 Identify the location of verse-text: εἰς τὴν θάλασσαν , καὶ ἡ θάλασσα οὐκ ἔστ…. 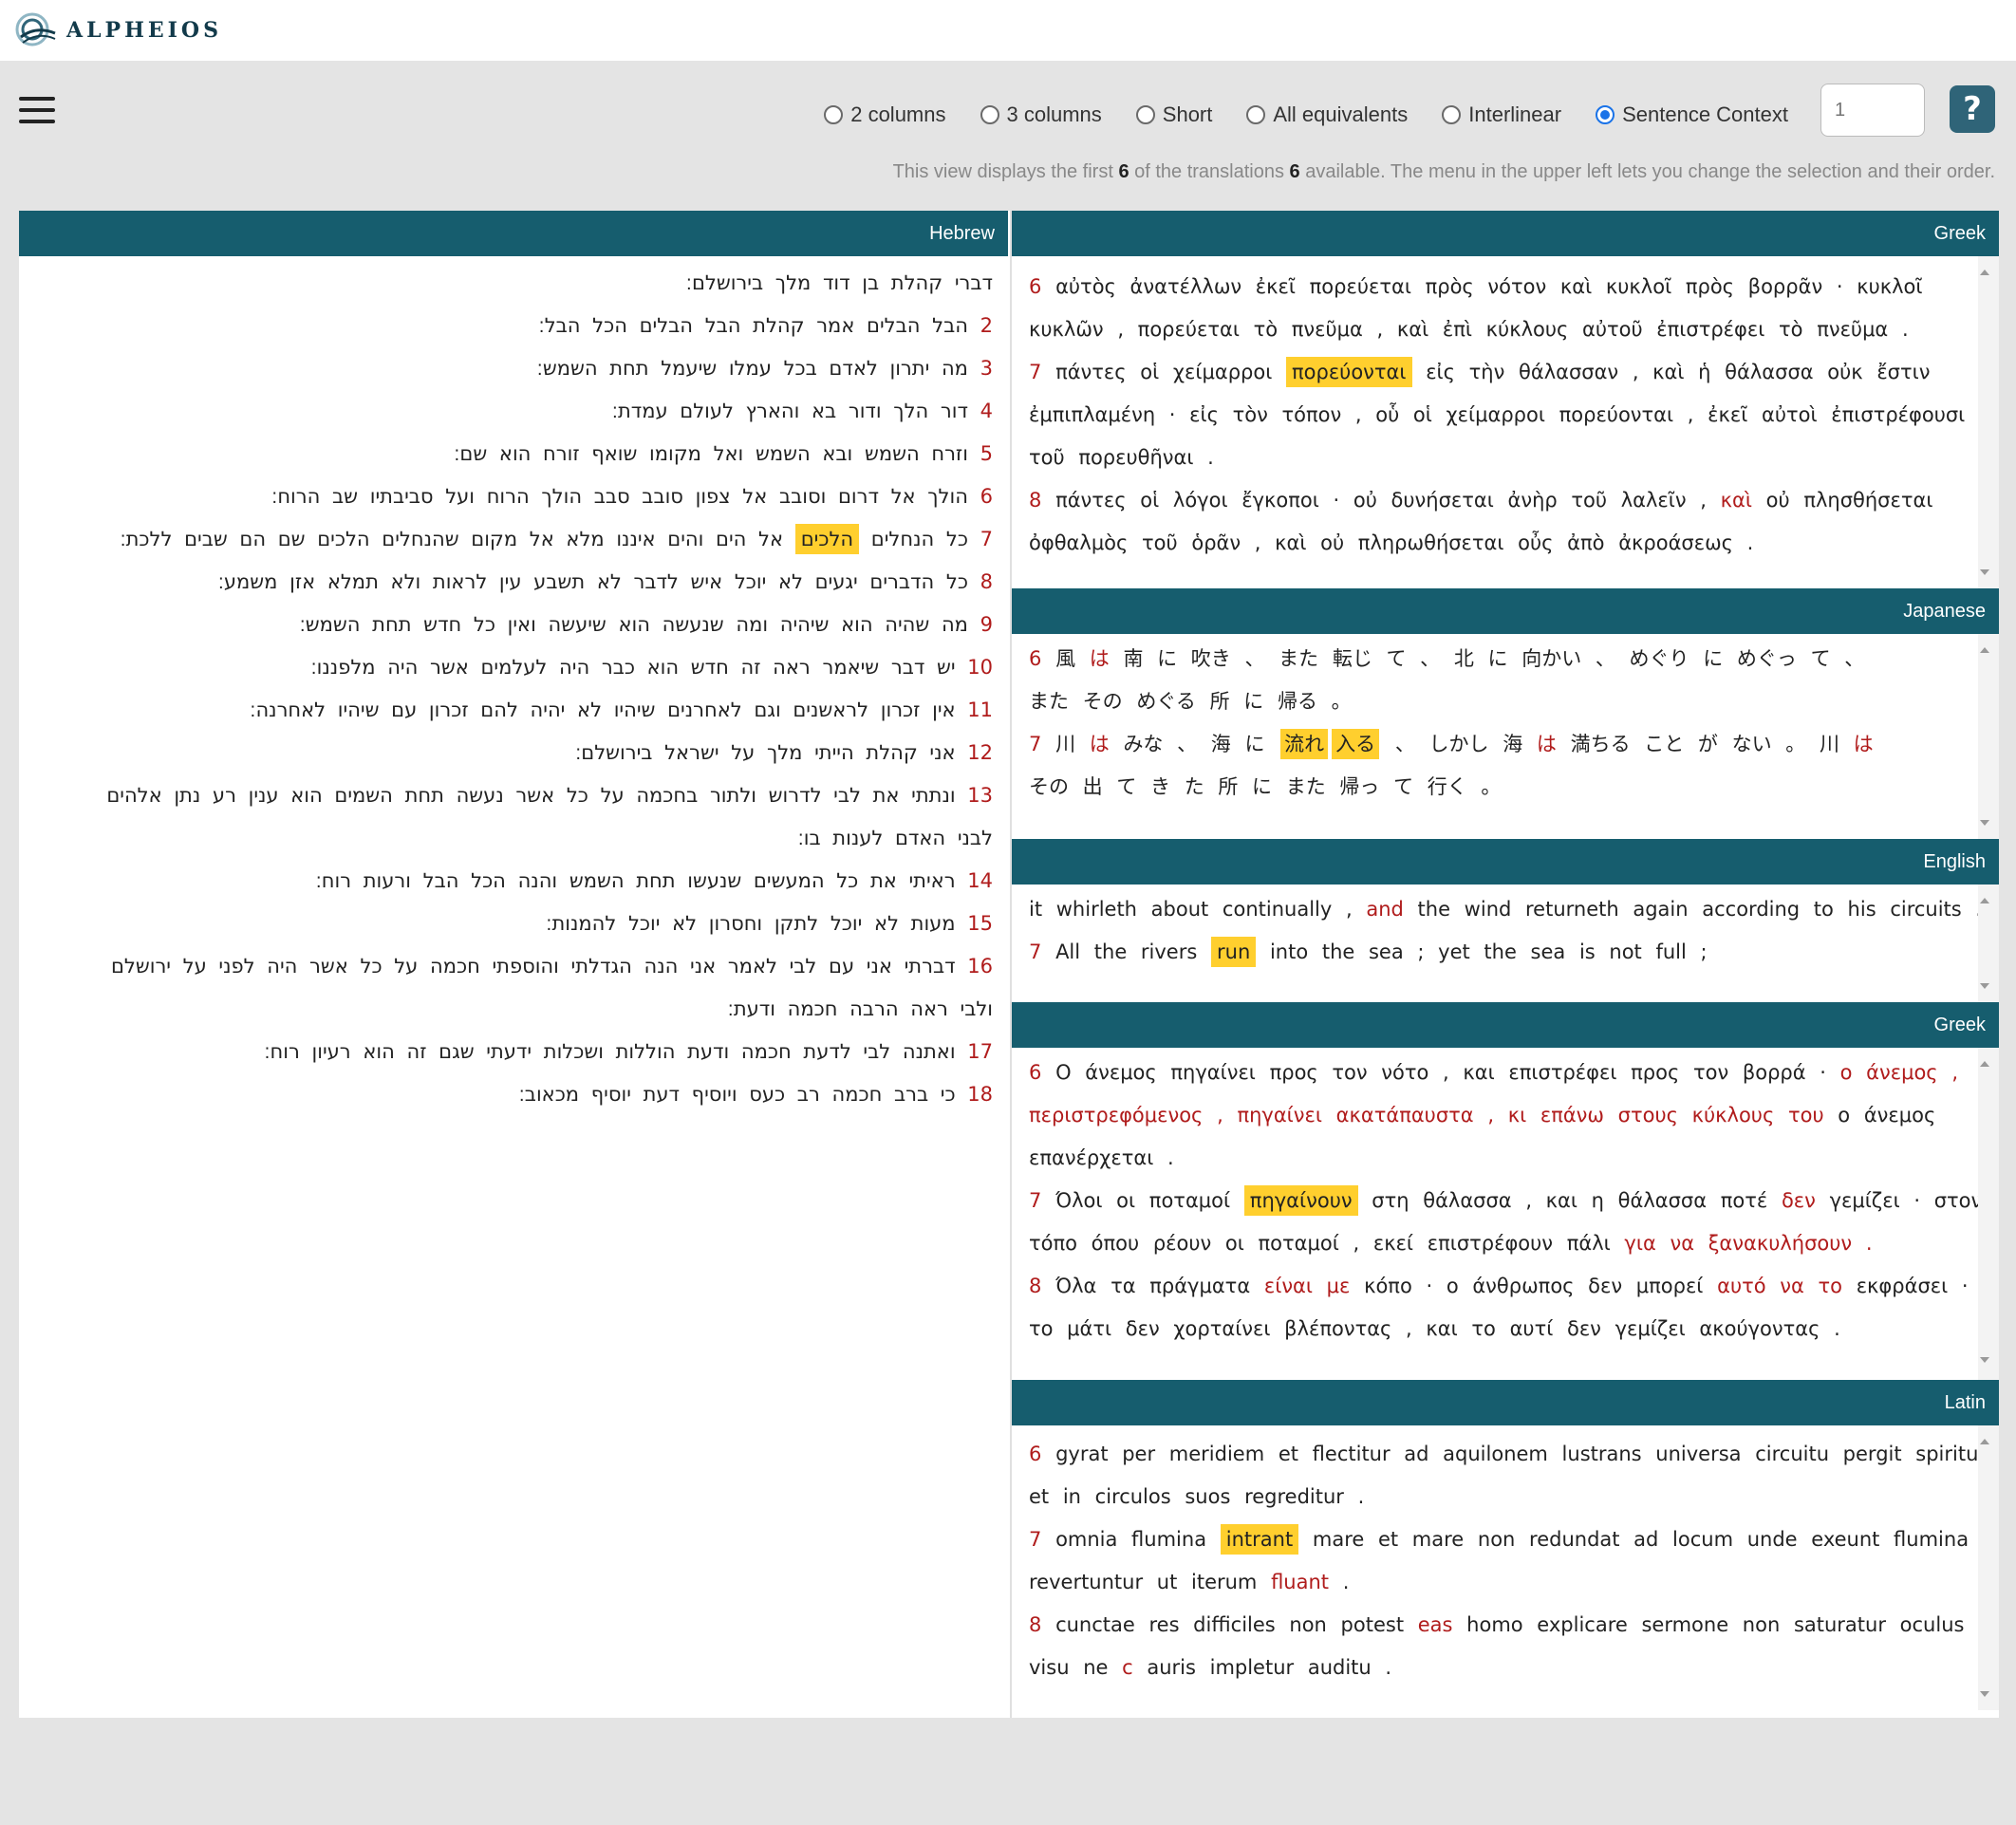
(1678, 372).